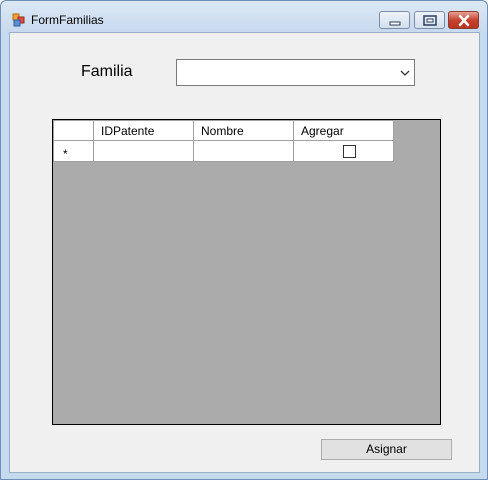 The image size is (488, 480). What do you see at coordinates (244, 17) in the screenshot?
I see `title-bar: FormFamilias` at bounding box center [244, 17].